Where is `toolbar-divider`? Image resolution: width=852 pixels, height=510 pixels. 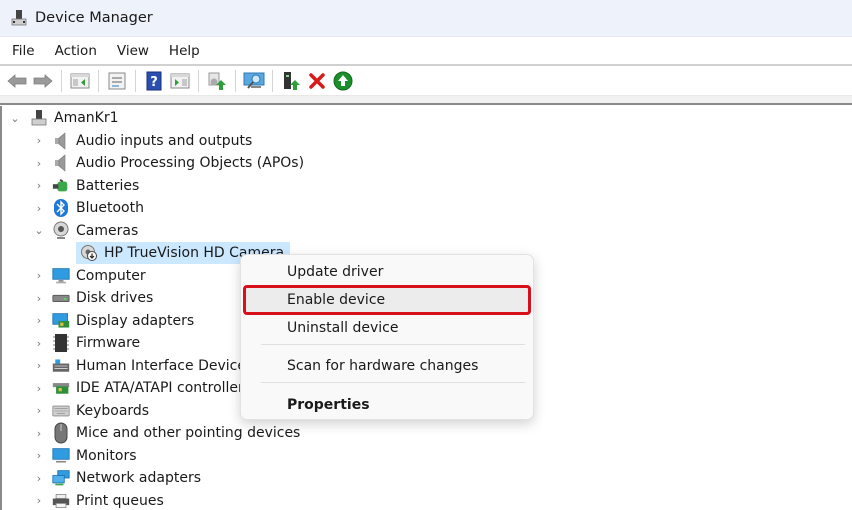
toolbar-divider is located at coordinates (426, 100).